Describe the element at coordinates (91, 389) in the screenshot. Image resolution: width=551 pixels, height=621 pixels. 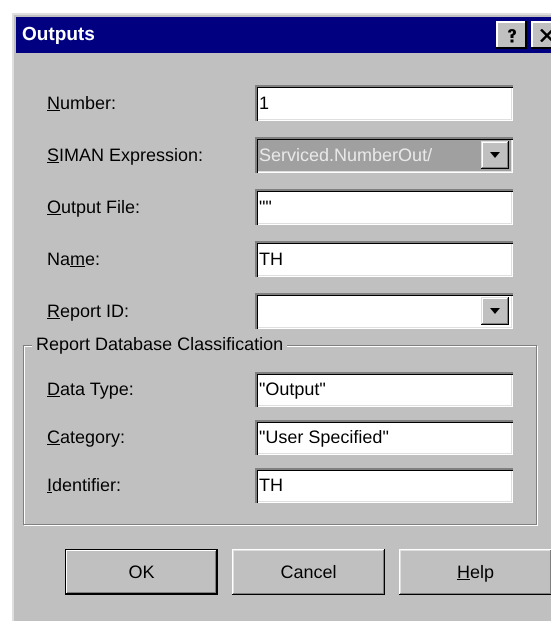
I see `field-label: Data Type:` at that location.